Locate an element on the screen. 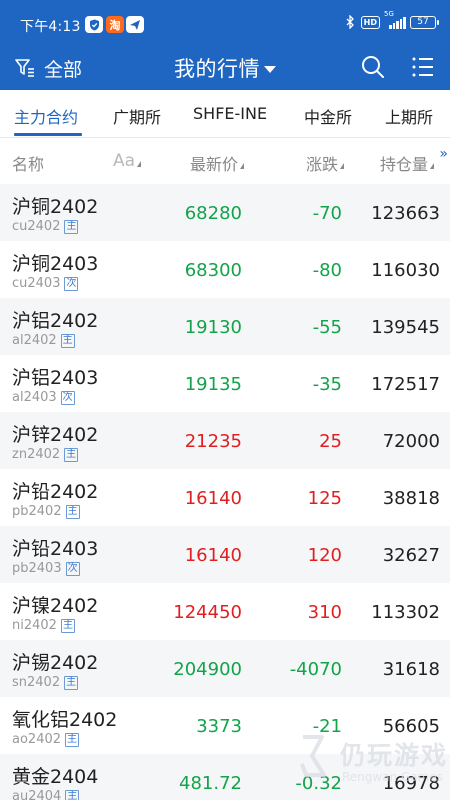 The height and width of the screenshot is (800, 450). chevron-down-icon is located at coordinates (270, 69).